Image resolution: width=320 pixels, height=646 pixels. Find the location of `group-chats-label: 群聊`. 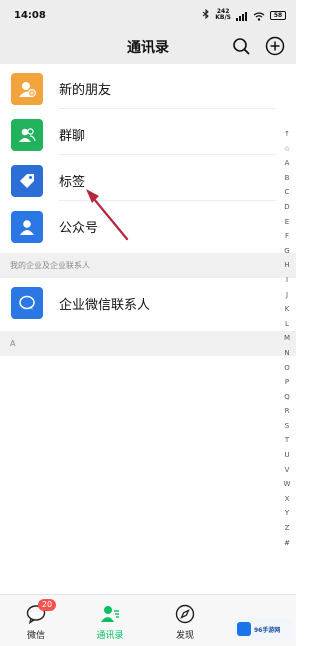

group-chats-label: 群聊 is located at coordinates (72, 136).